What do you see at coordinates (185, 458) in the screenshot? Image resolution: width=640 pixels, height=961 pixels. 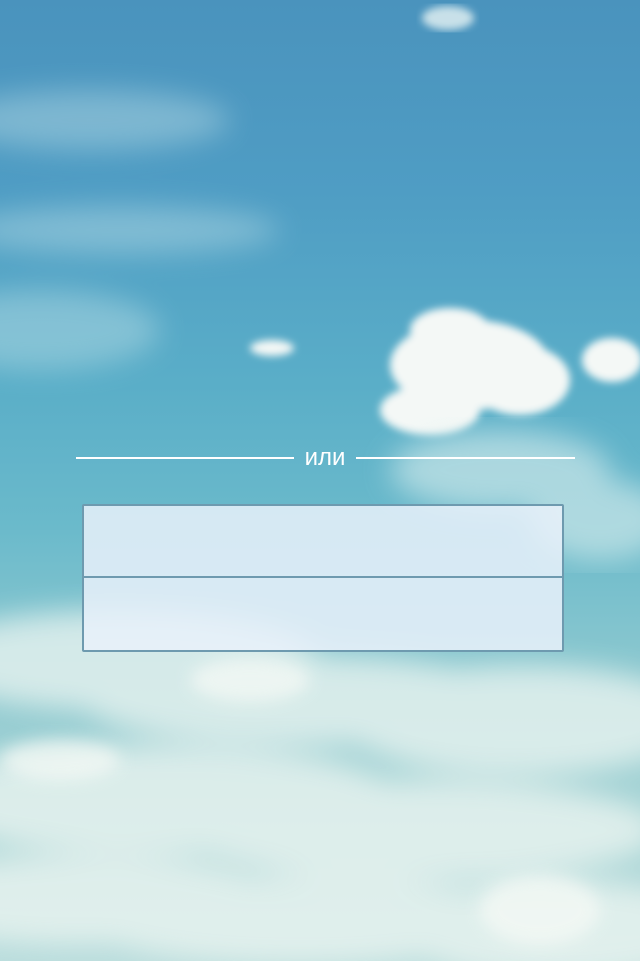 I see `divider-line-left` at bounding box center [185, 458].